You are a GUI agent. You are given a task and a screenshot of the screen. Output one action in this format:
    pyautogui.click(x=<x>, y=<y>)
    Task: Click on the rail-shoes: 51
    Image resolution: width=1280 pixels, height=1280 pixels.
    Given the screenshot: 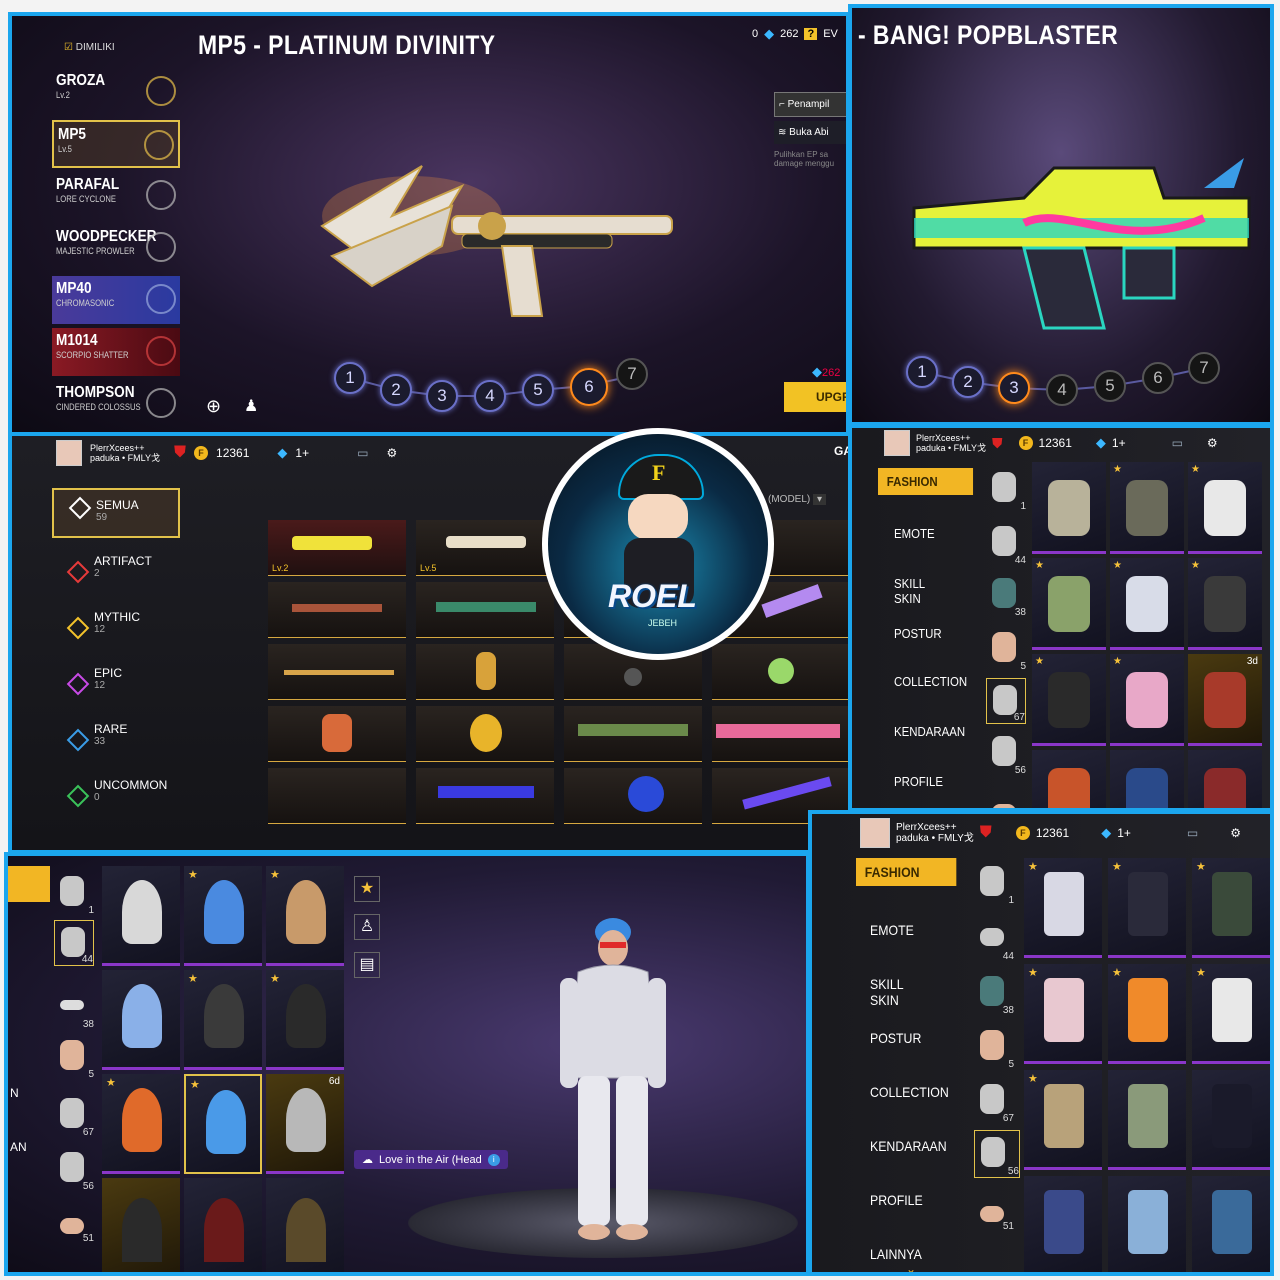 What is the action you would take?
    pyautogui.click(x=74, y=1221)
    